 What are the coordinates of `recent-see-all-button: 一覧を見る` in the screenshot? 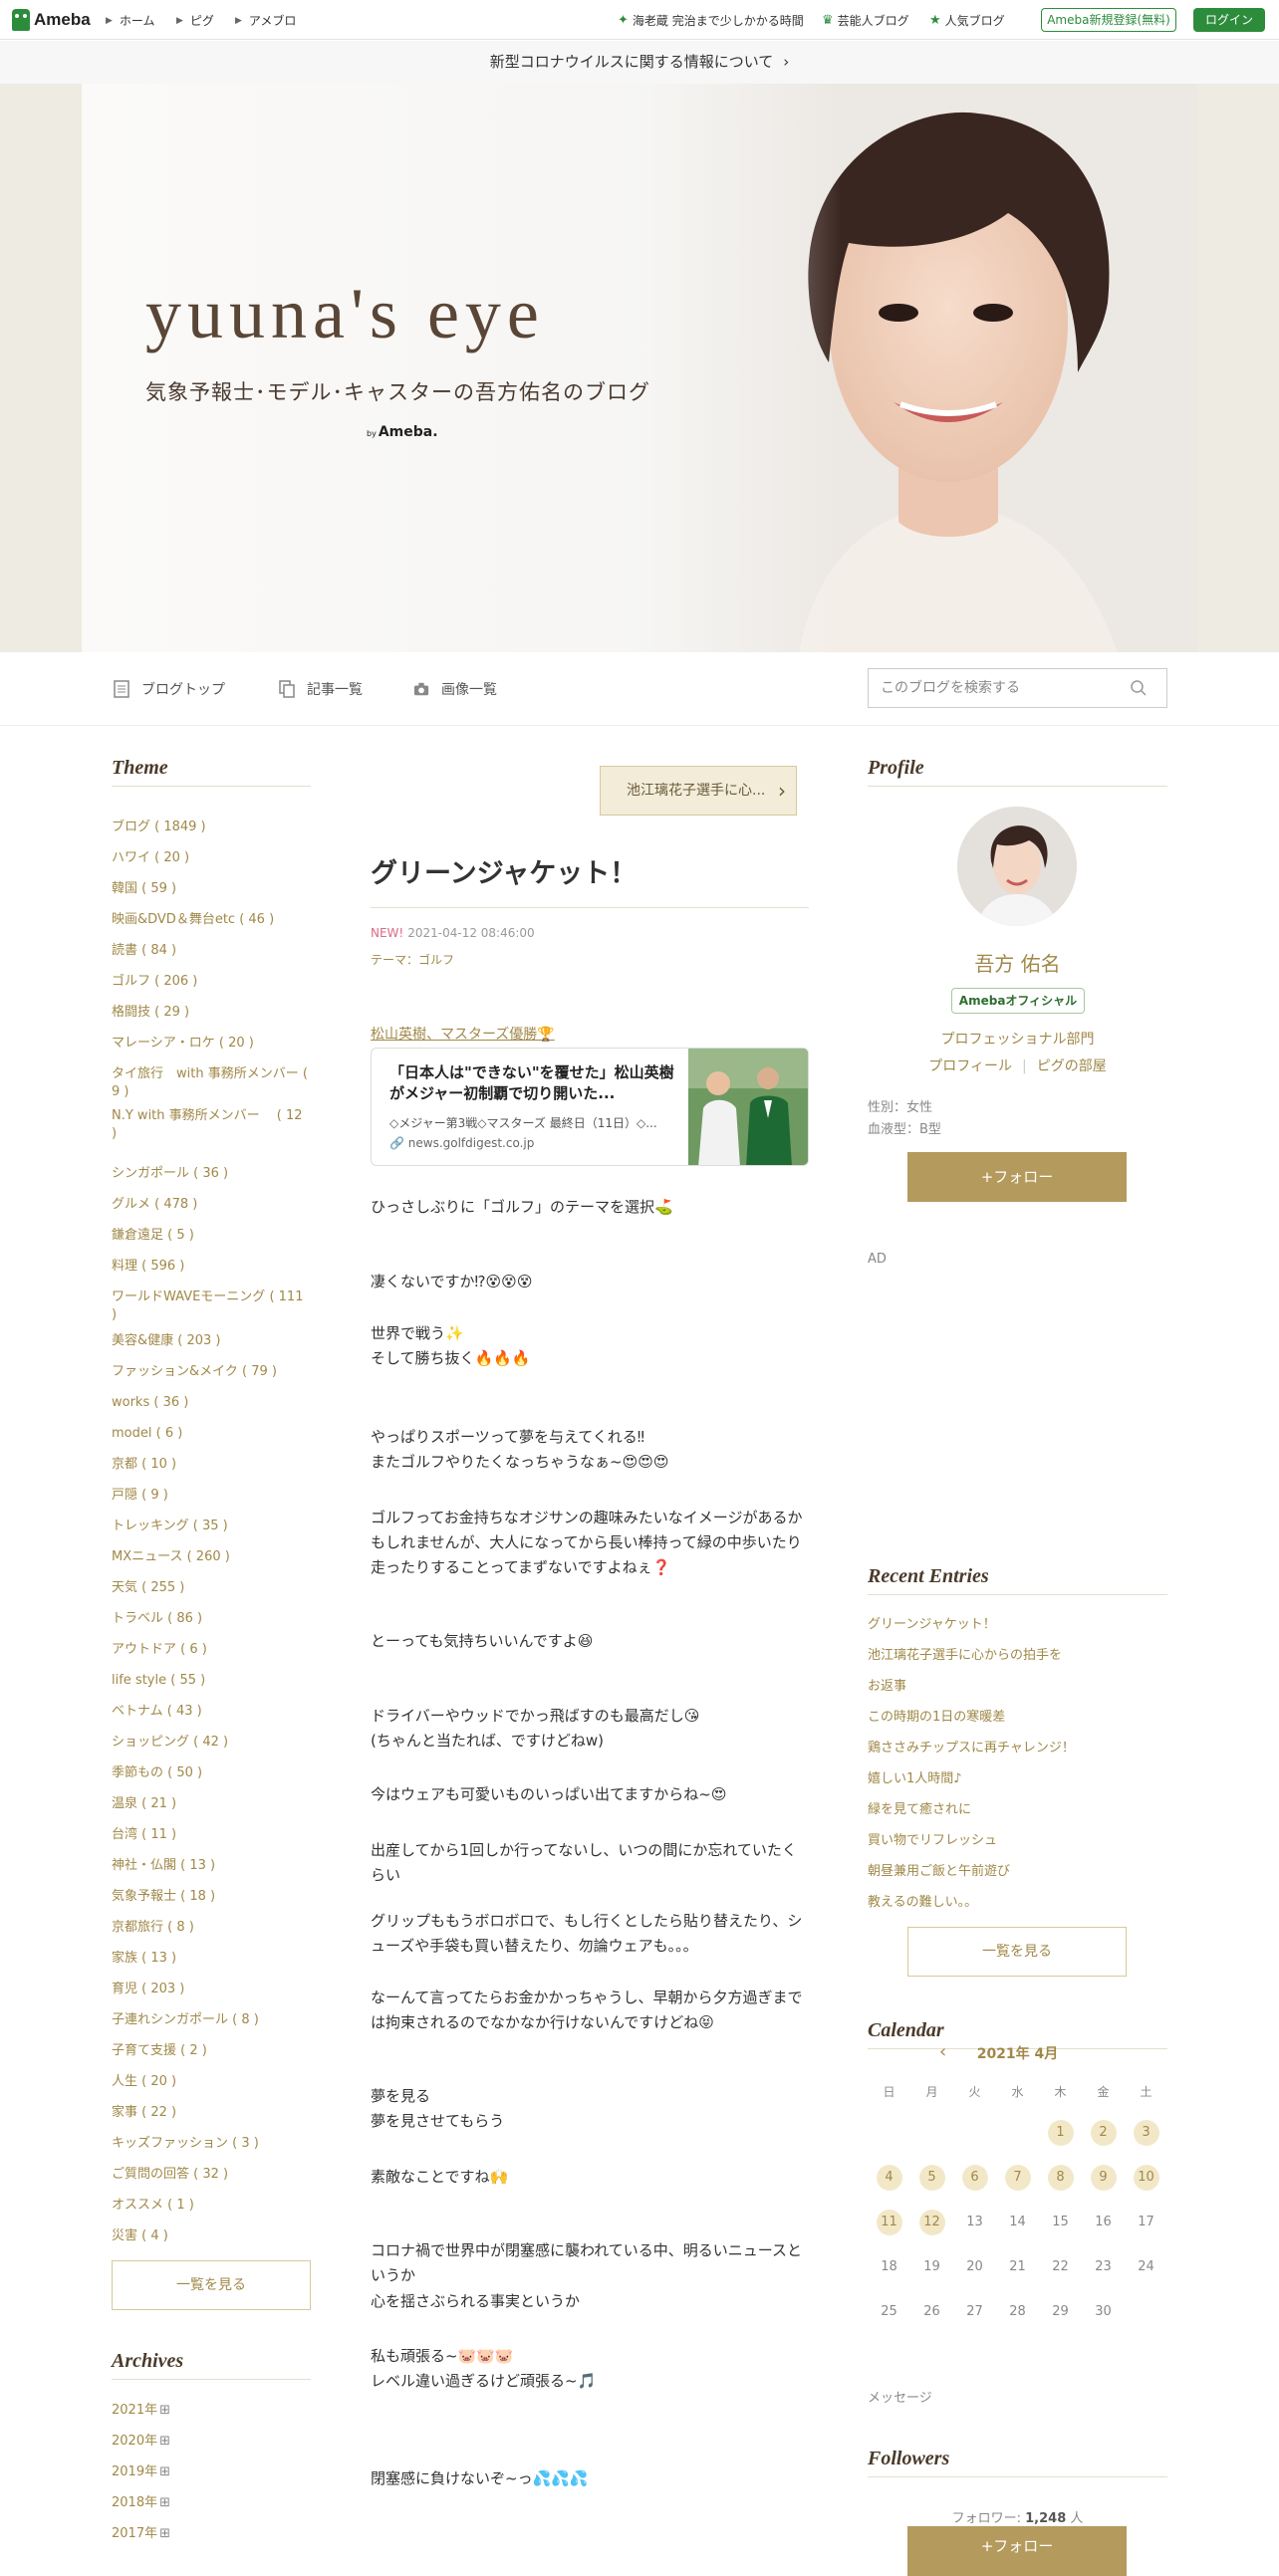 It's located at (1017, 1952).